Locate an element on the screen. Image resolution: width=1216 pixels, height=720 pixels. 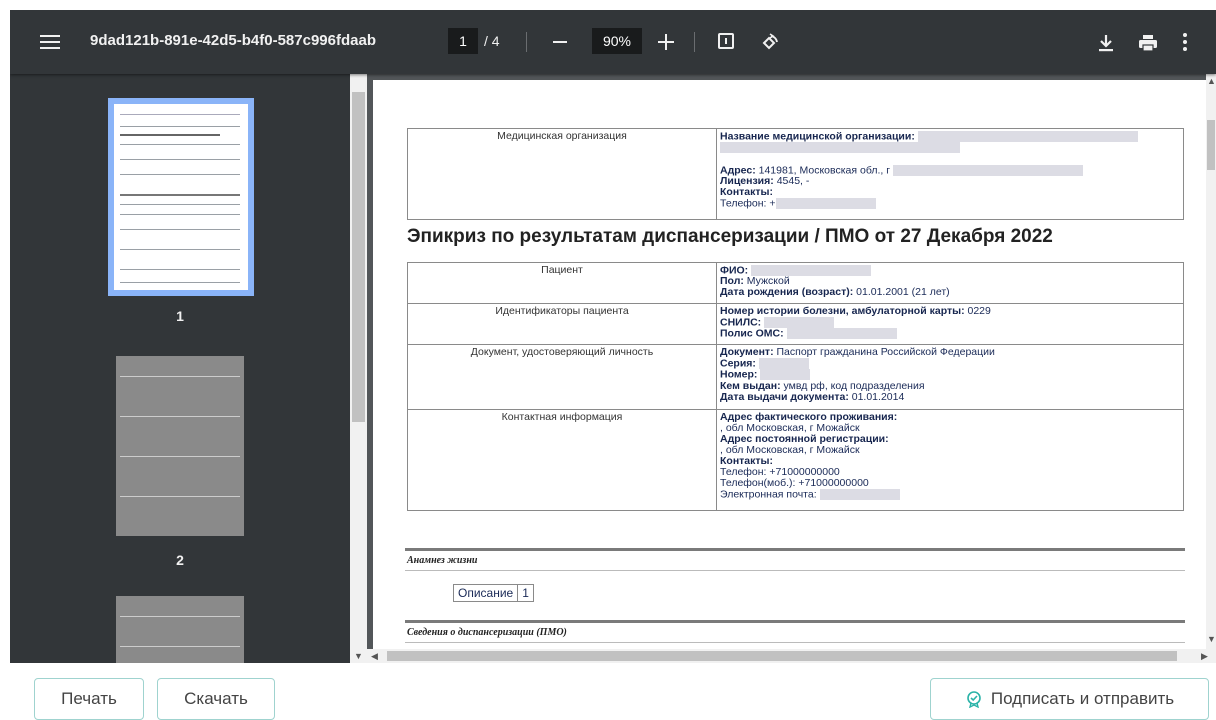
zoom-level-input: 90% is located at coordinates (617, 41).